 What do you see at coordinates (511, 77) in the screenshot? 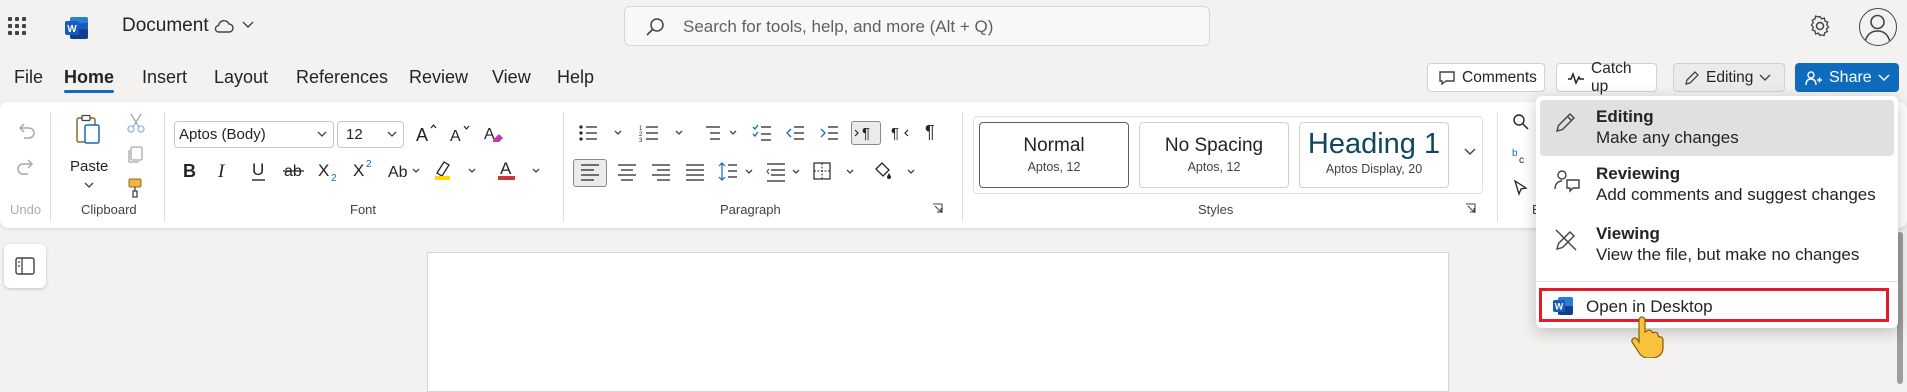
I see `tab-view: View` at bounding box center [511, 77].